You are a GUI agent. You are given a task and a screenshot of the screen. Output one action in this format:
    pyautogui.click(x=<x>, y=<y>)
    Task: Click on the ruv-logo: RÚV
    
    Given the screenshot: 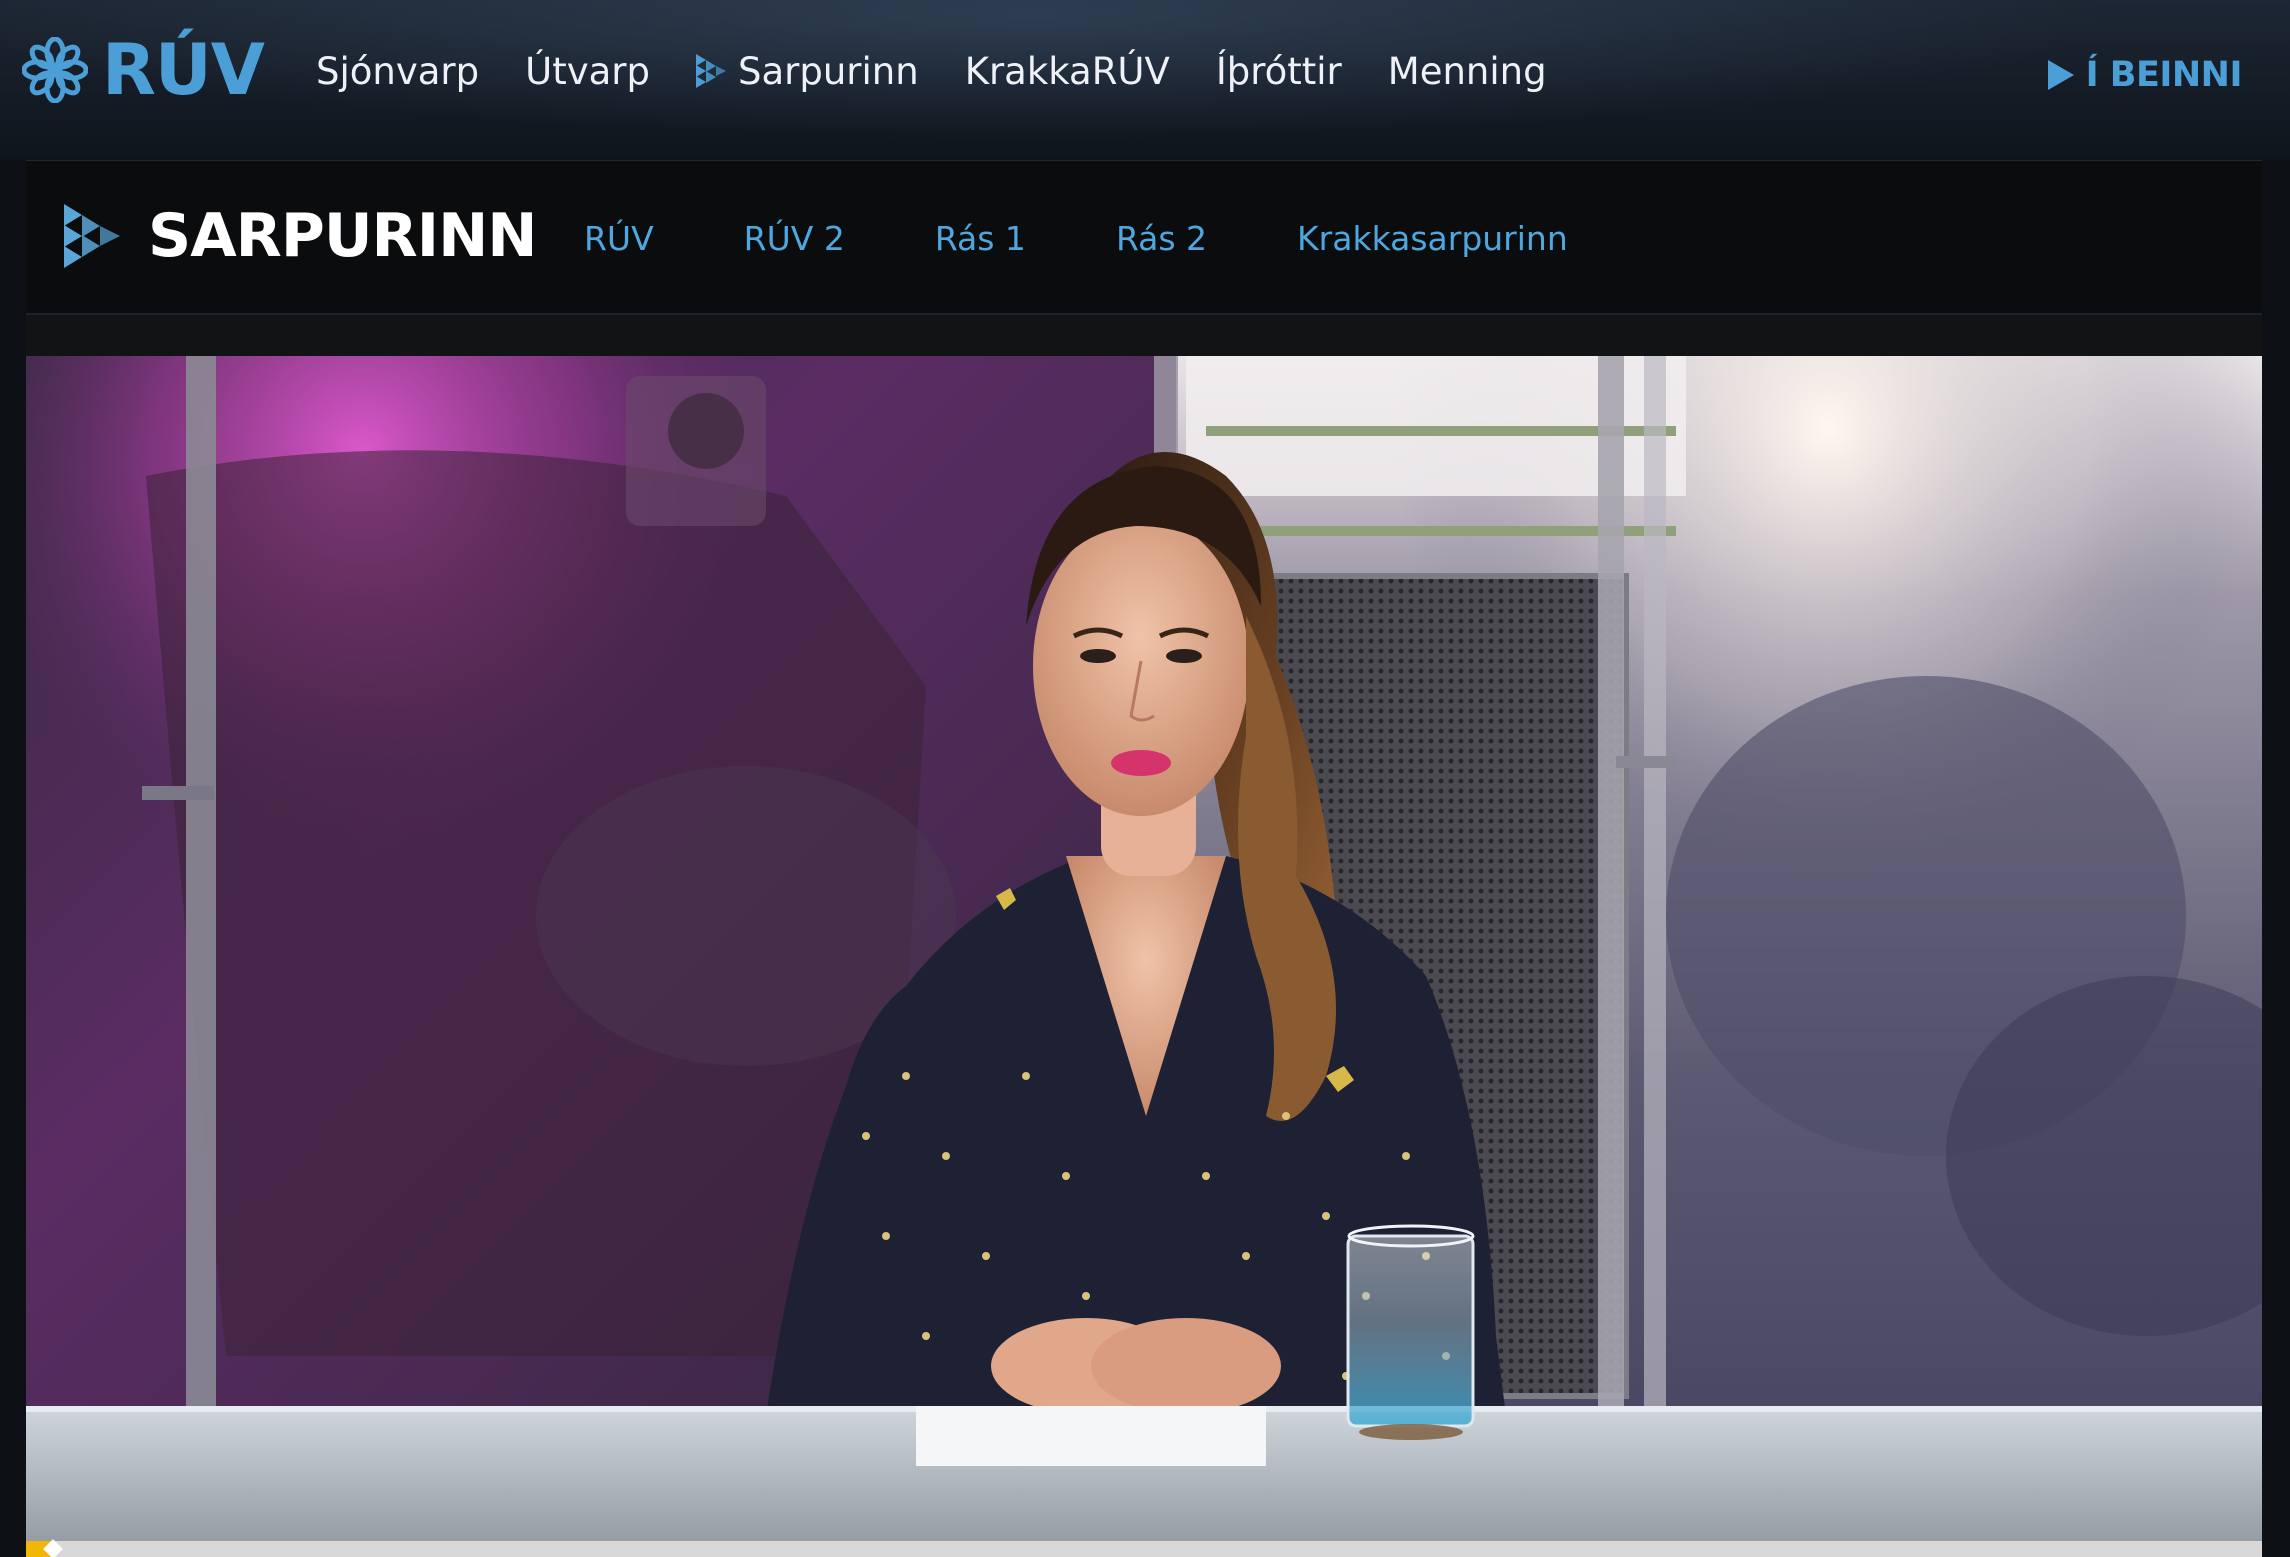 What is the action you would take?
    pyautogui.click(x=143, y=70)
    